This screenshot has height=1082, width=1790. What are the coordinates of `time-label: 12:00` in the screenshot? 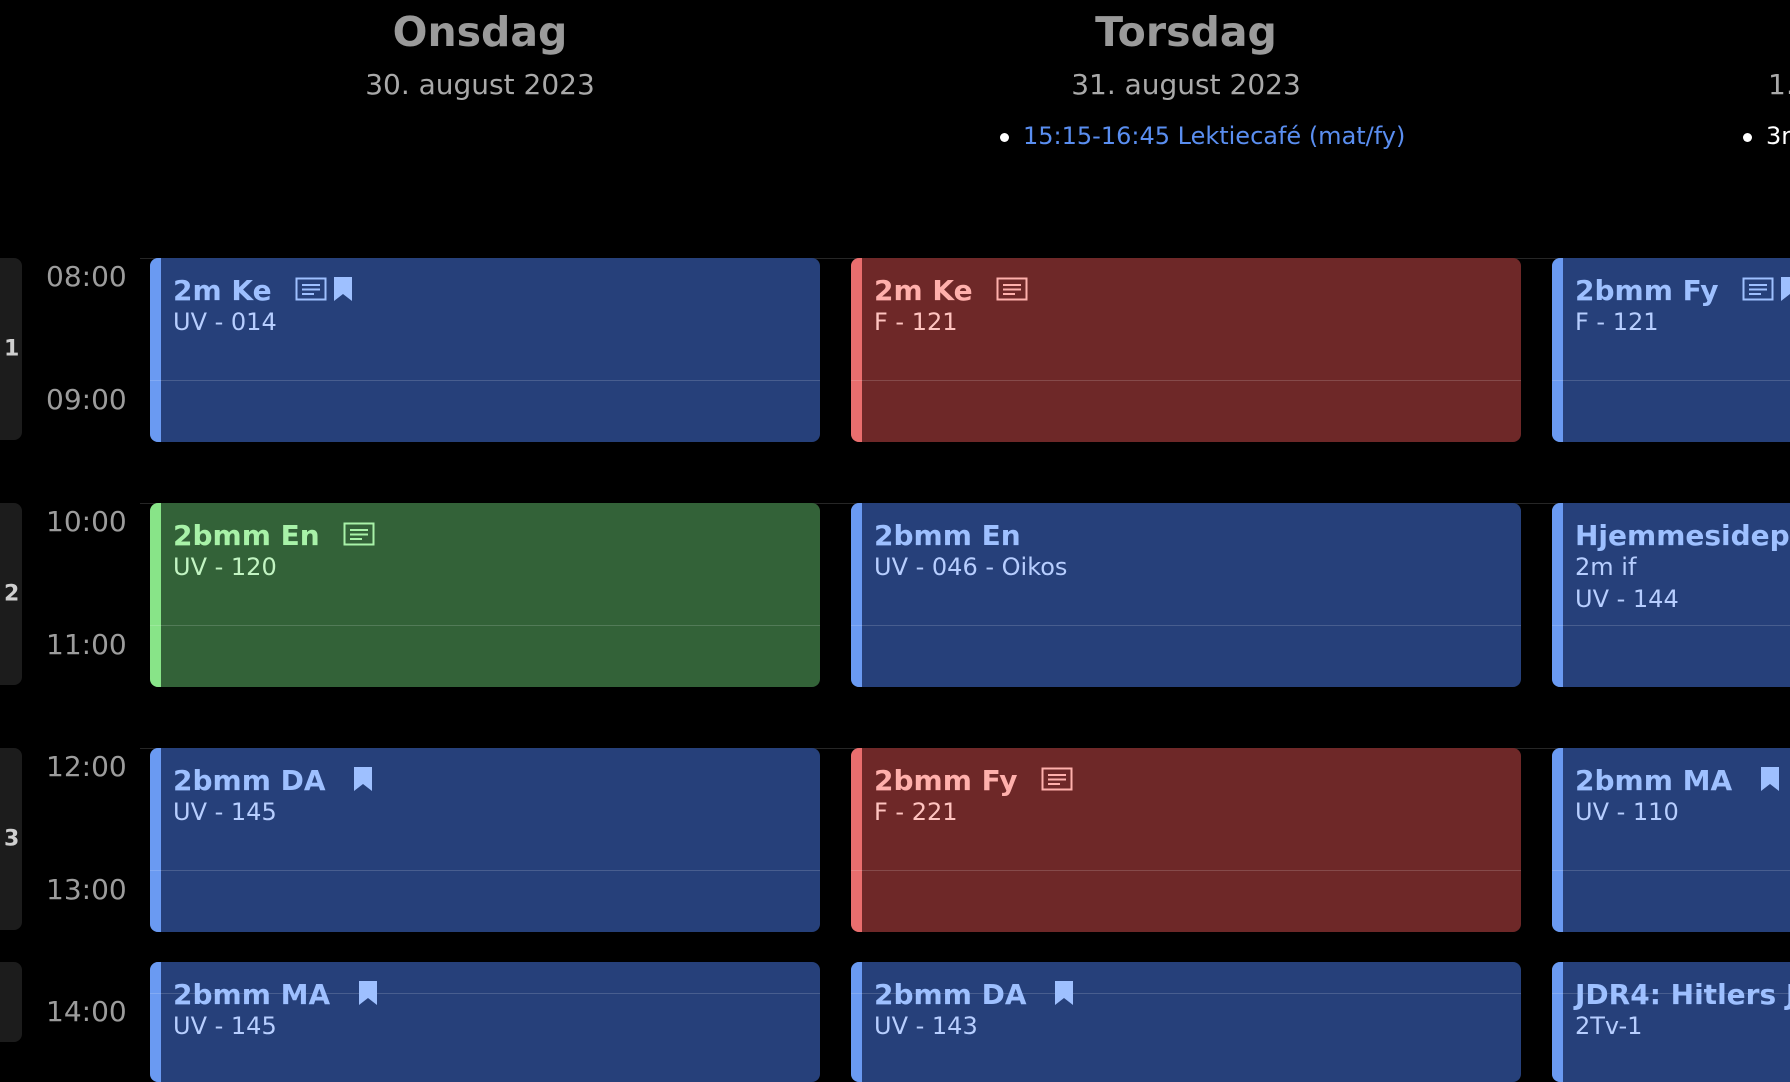 It's located at (86, 766).